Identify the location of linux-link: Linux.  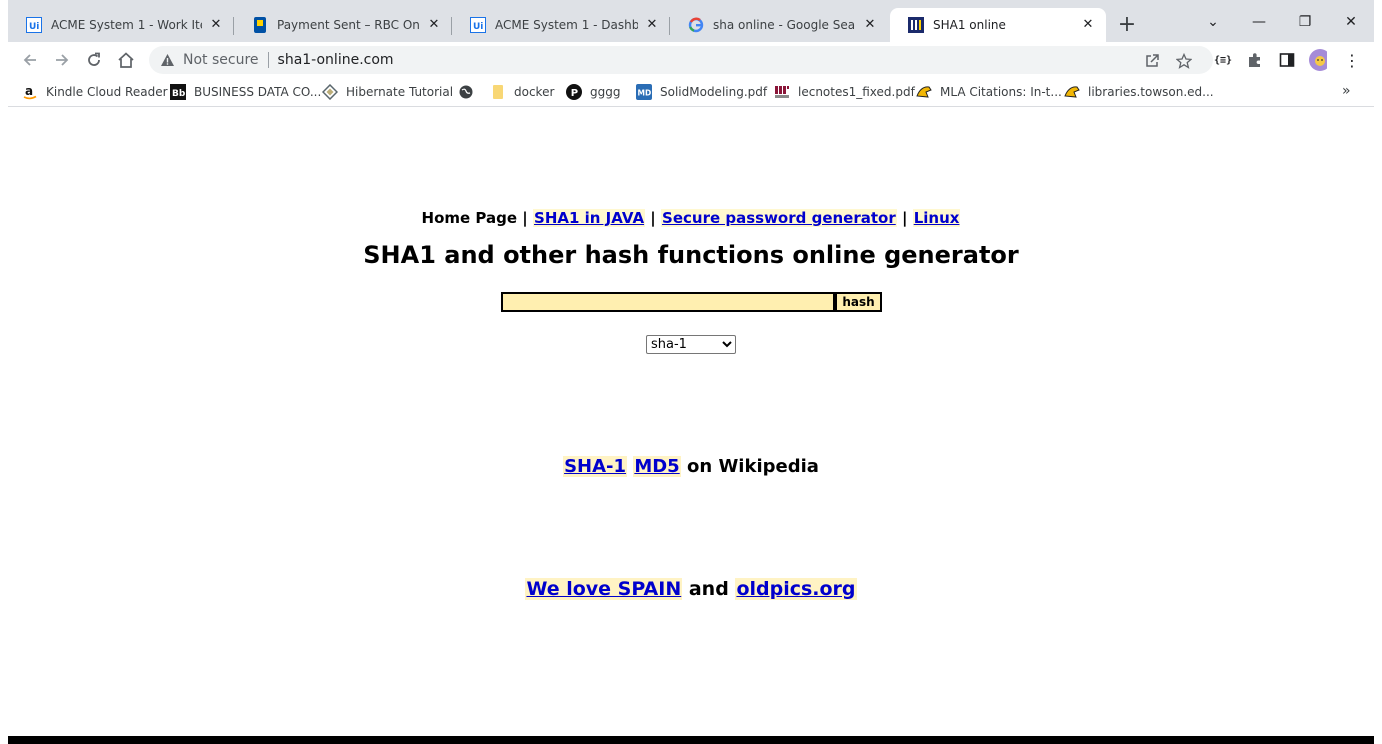
(936, 218).